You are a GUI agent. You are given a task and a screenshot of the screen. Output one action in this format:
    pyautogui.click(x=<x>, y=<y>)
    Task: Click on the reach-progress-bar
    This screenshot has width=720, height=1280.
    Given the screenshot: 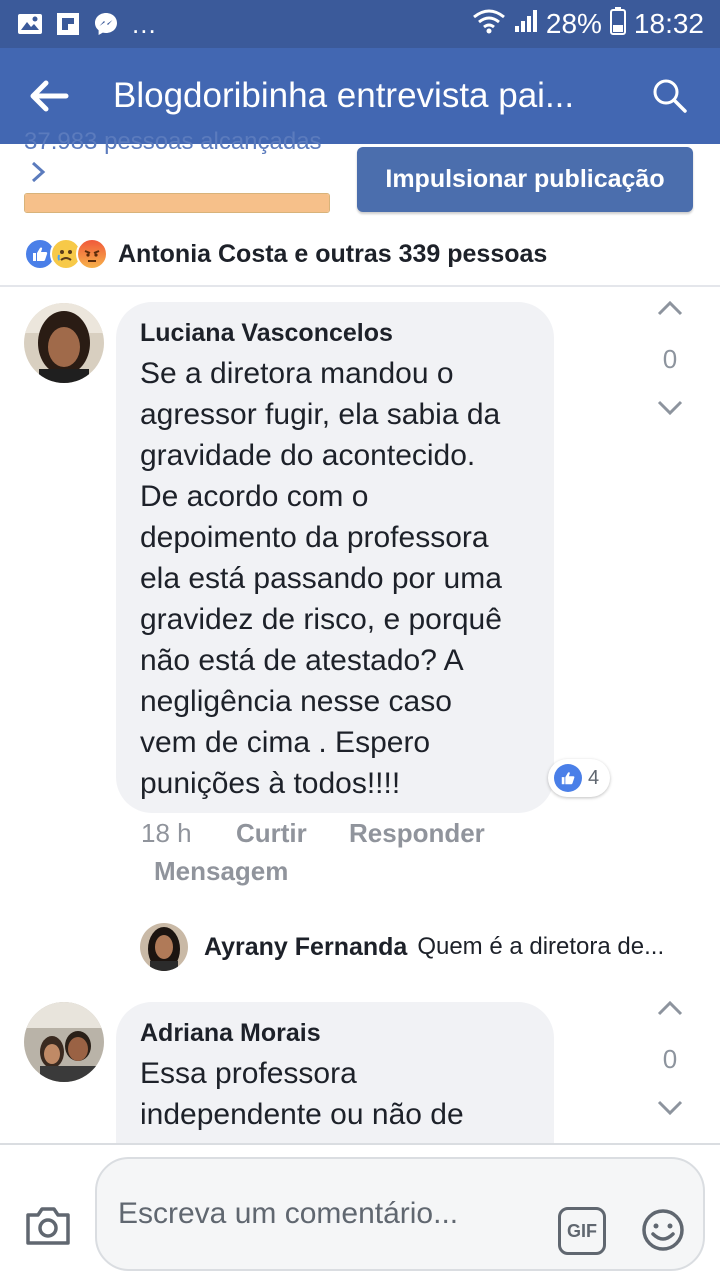 What is the action you would take?
    pyautogui.click(x=177, y=203)
    